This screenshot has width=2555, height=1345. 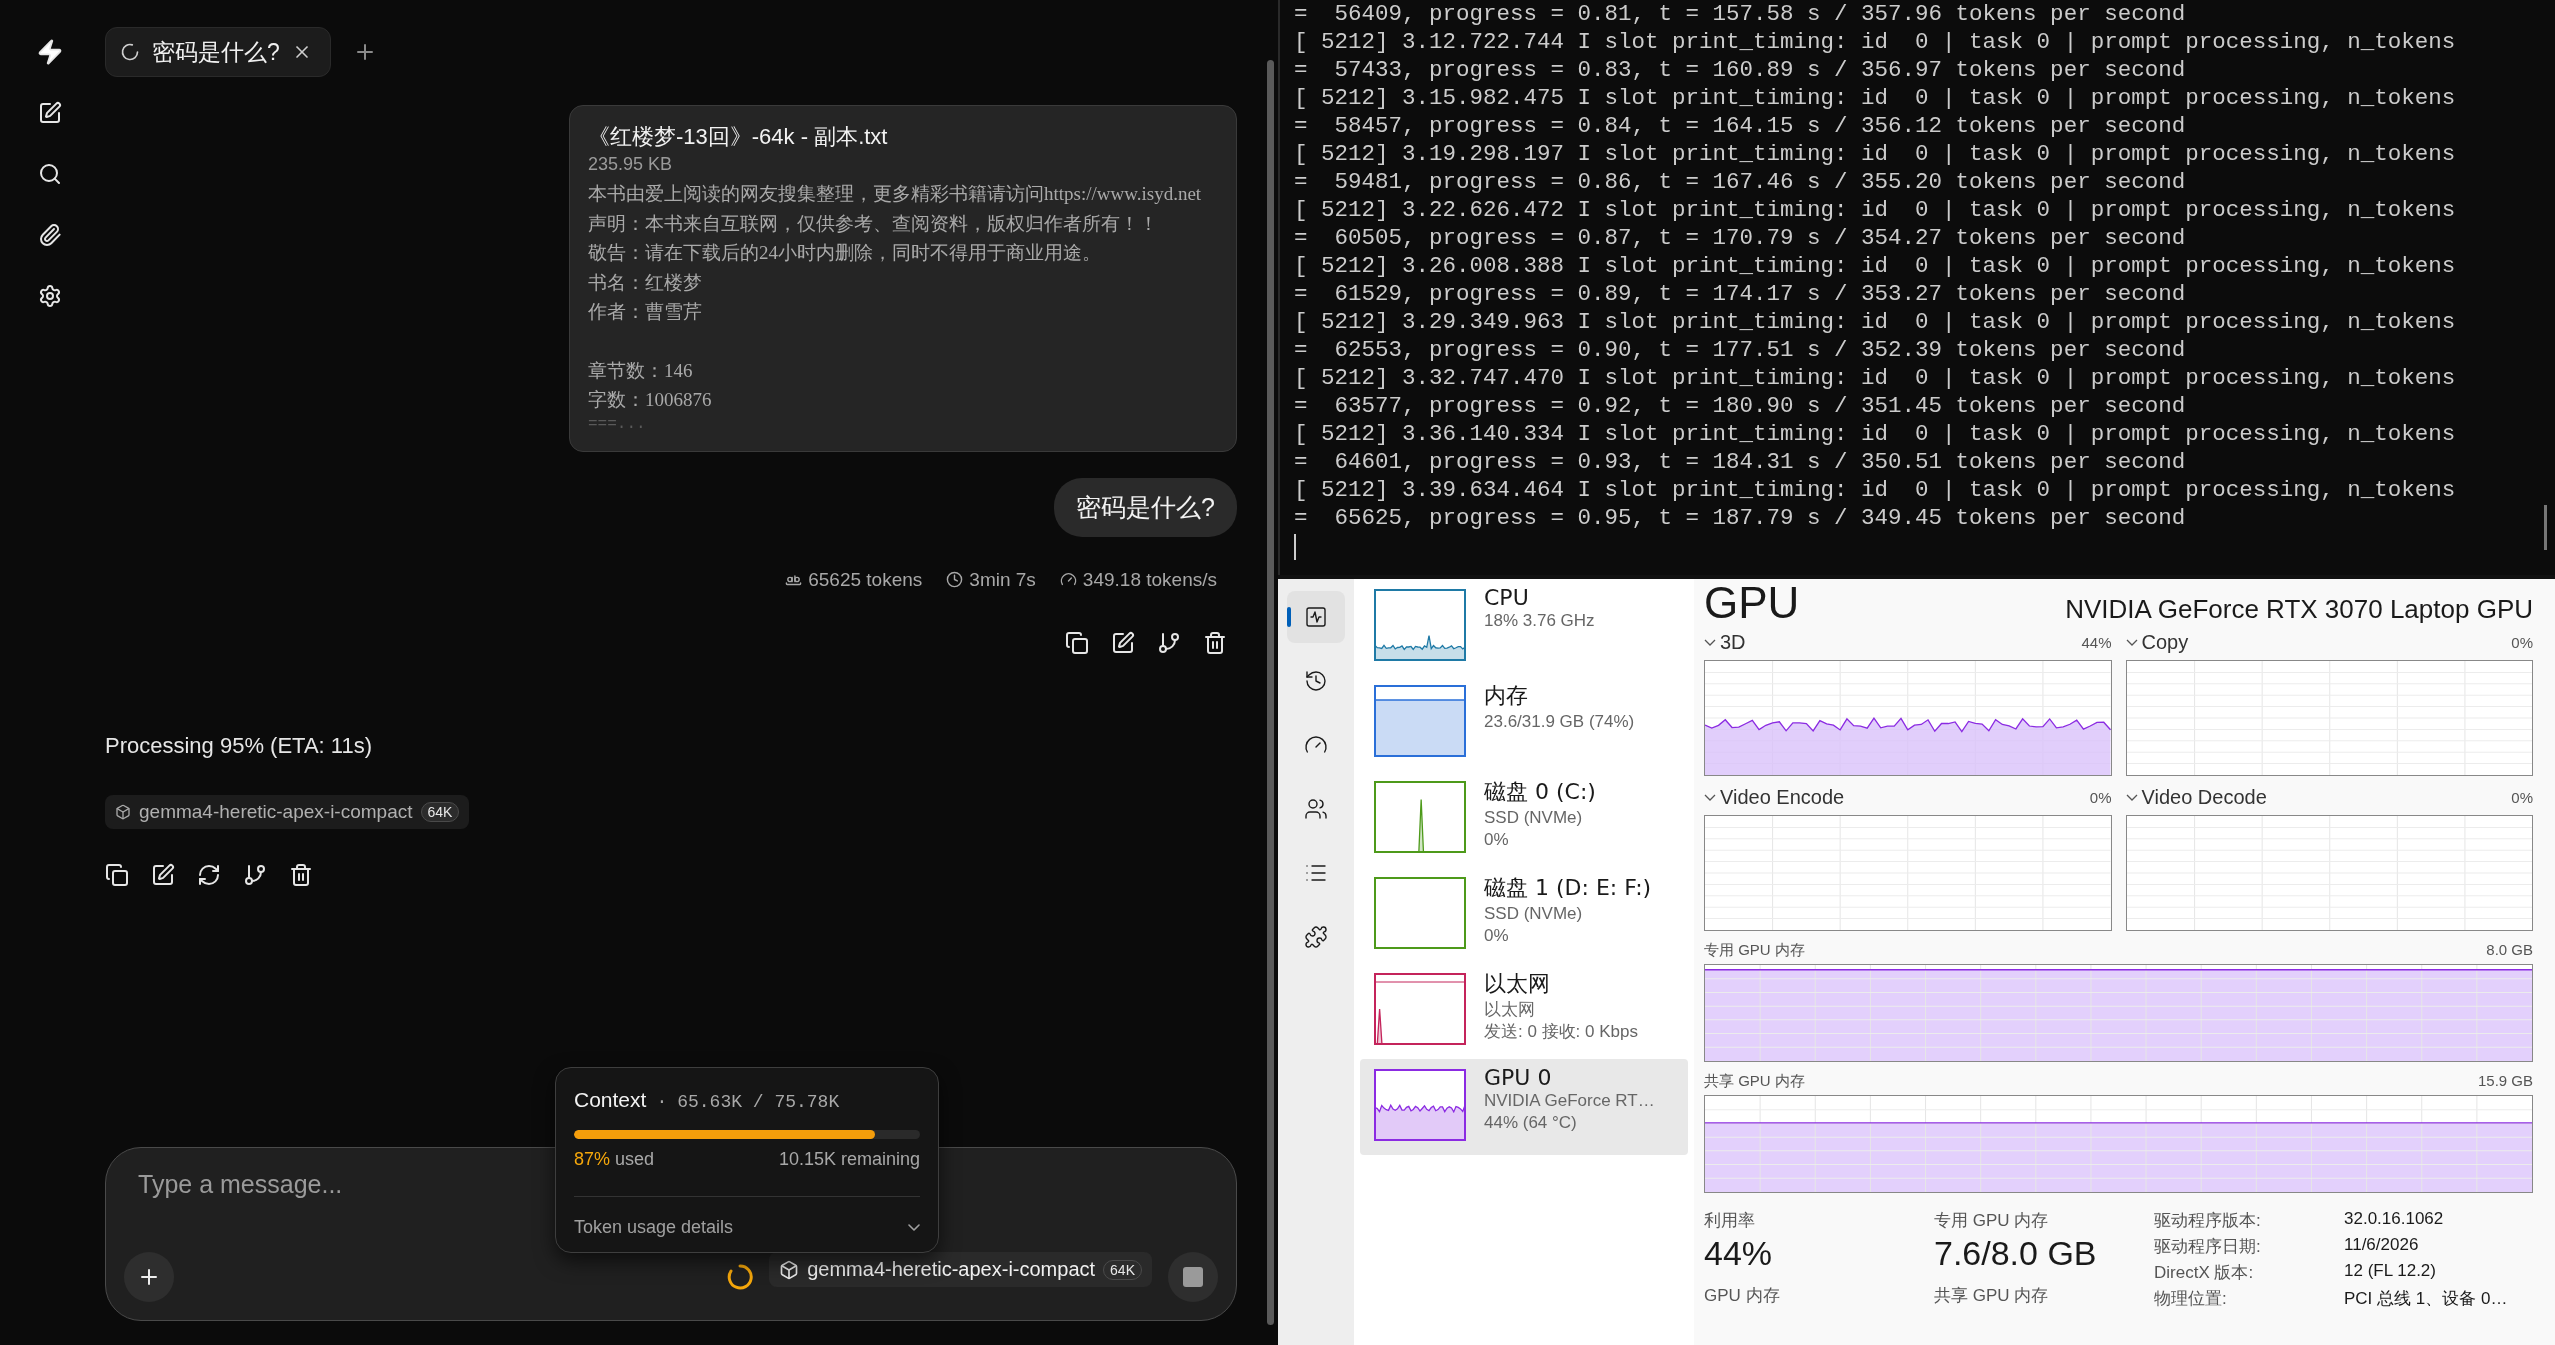 What do you see at coordinates (1875, 434) in the screenshot?
I see `terminal-line: [ 5212] 3.36.140.334 I slot print_timing: id 0 | task 0 | prompt processing, n_tokens` at bounding box center [1875, 434].